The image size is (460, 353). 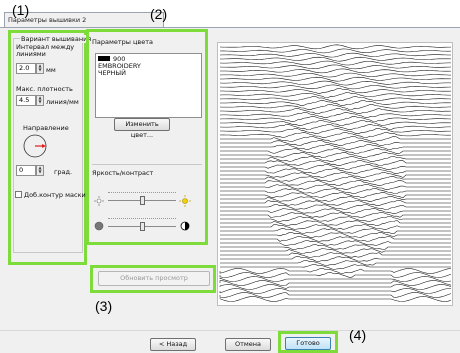 What do you see at coordinates (123, 173) in the screenshot?
I see `brightness-contrast-label: Яркость/контраст` at bounding box center [123, 173].